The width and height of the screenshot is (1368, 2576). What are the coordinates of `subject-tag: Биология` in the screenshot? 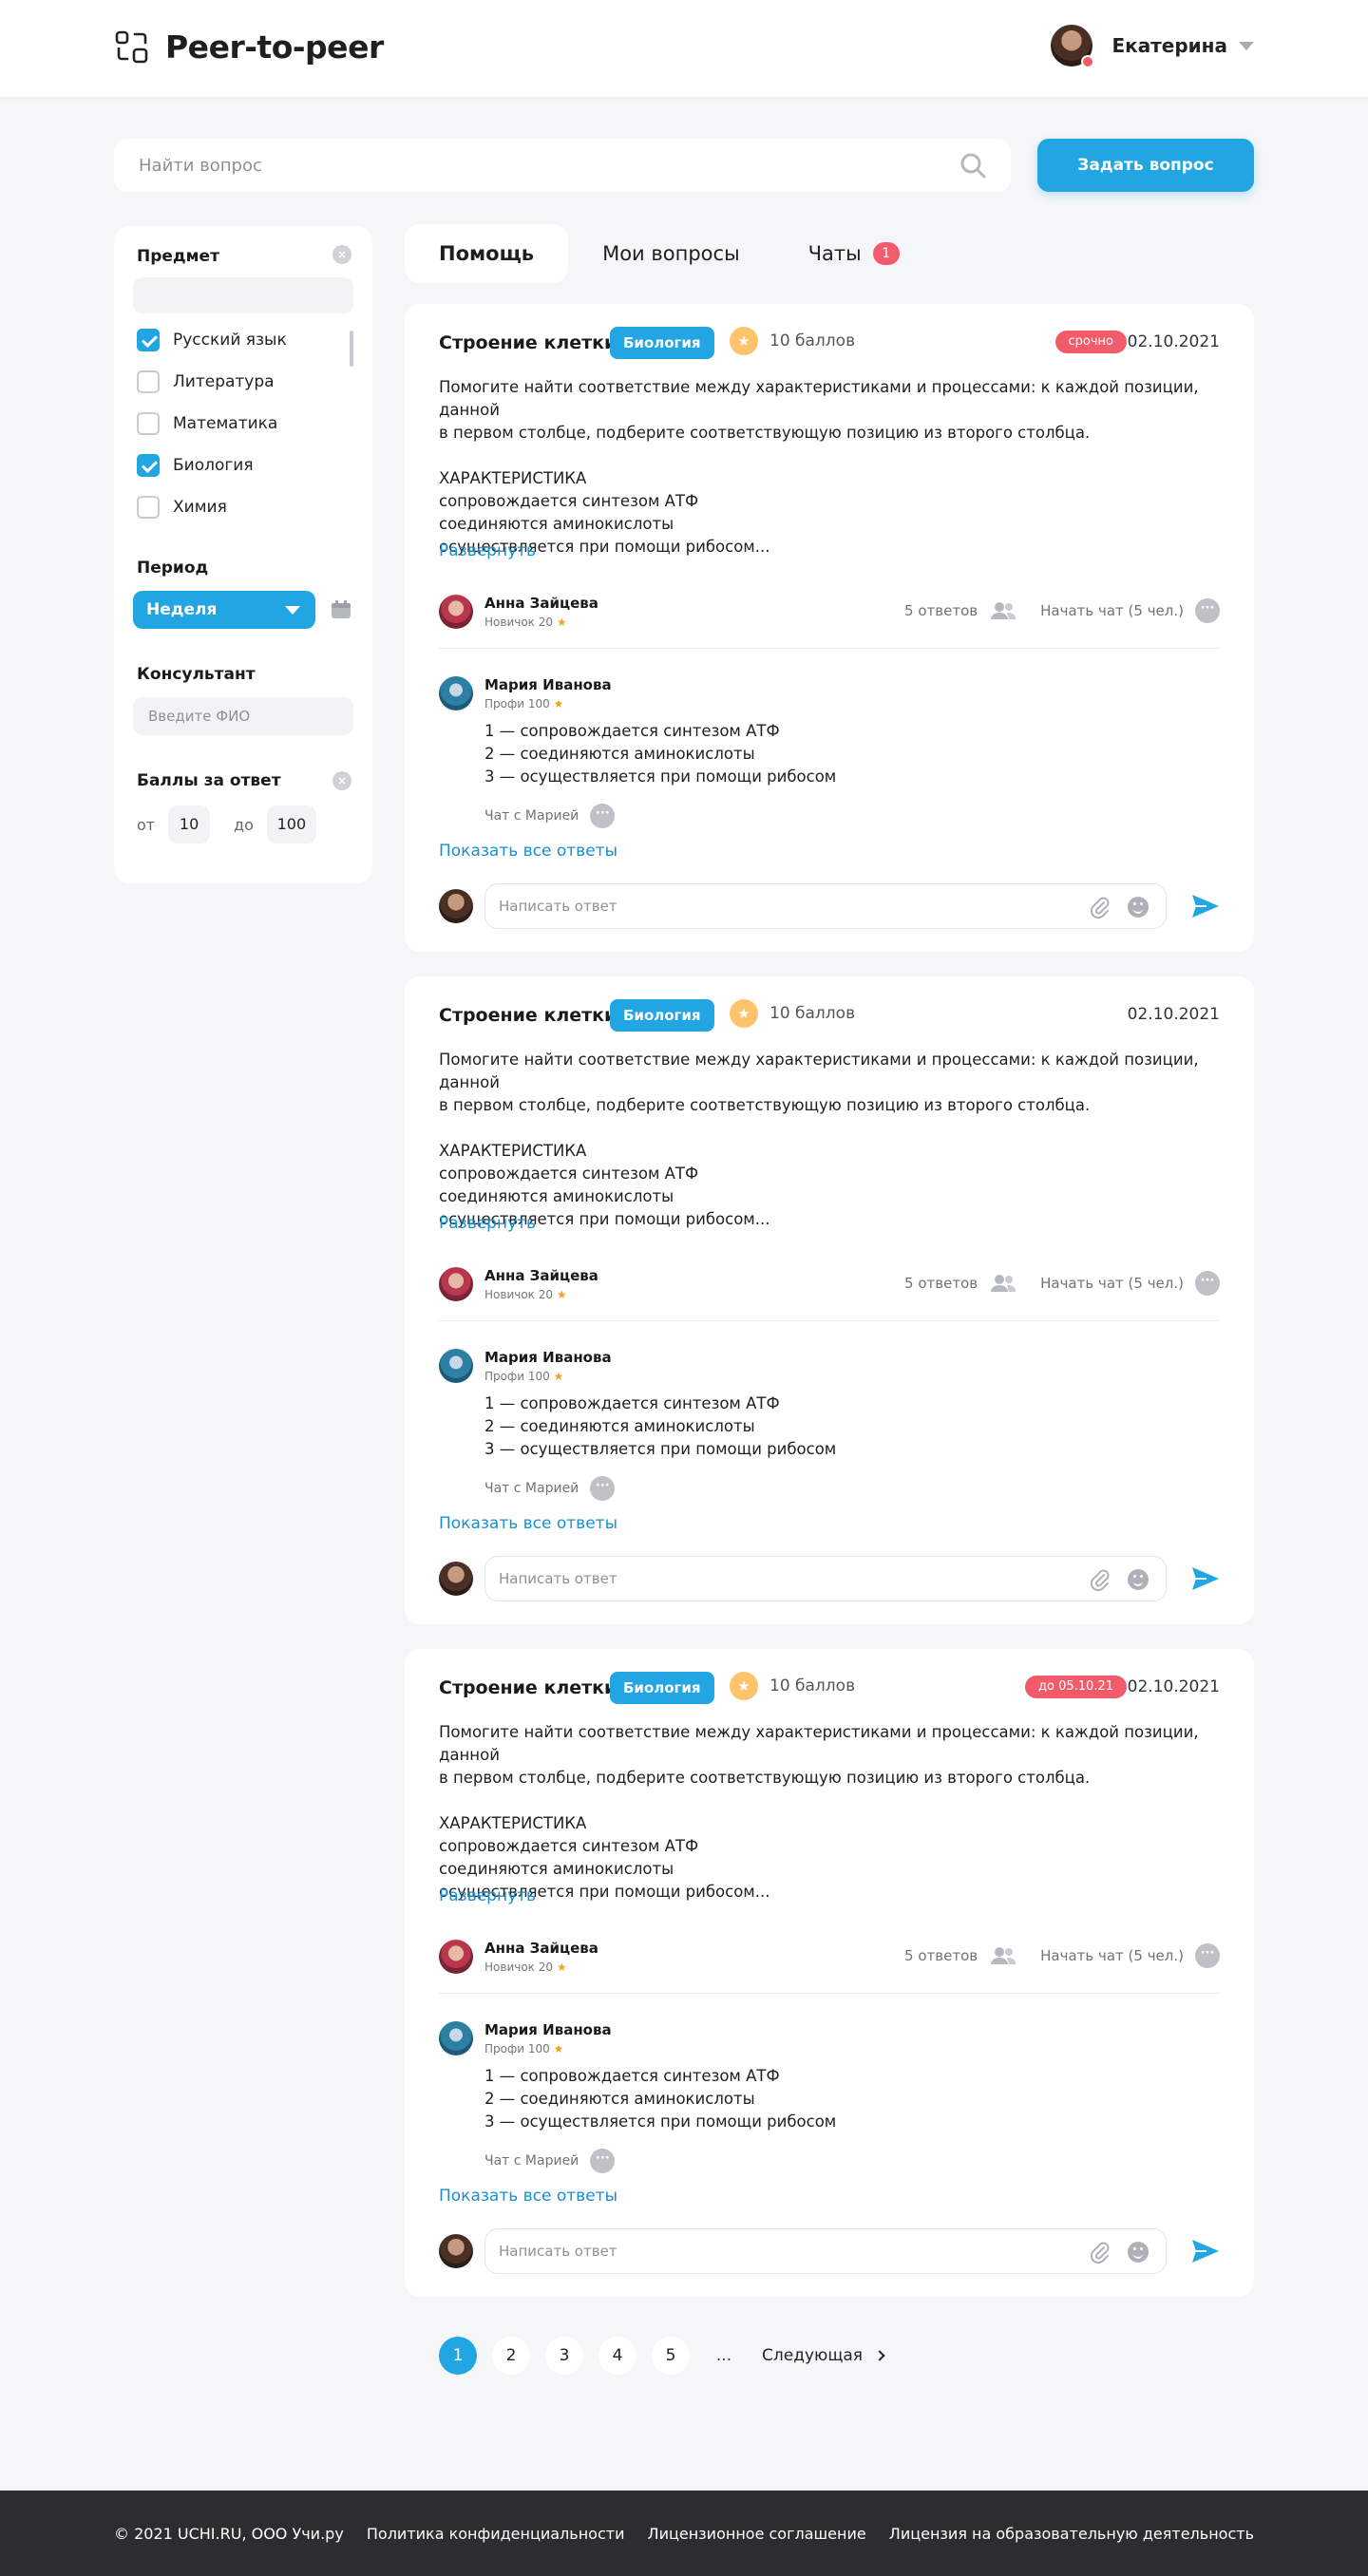 It's located at (662, 1015).